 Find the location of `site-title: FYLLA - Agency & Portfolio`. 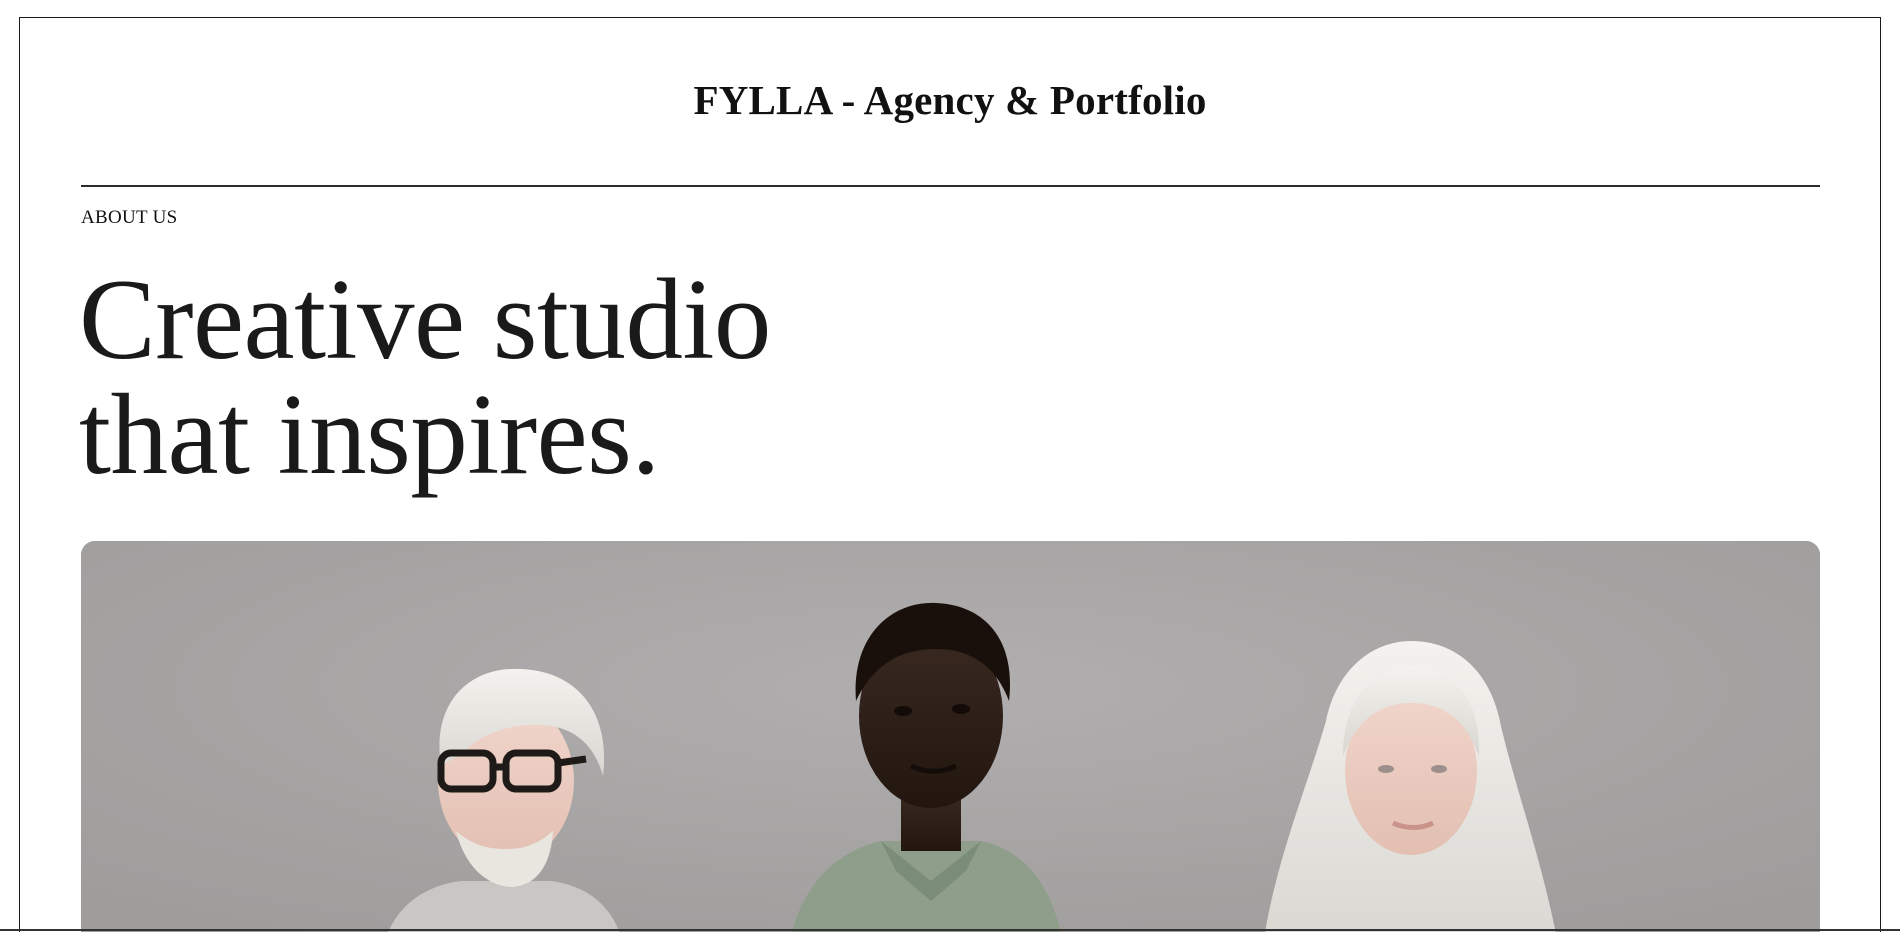

site-title: FYLLA - Agency & Portfolio is located at coordinates (950, 100).